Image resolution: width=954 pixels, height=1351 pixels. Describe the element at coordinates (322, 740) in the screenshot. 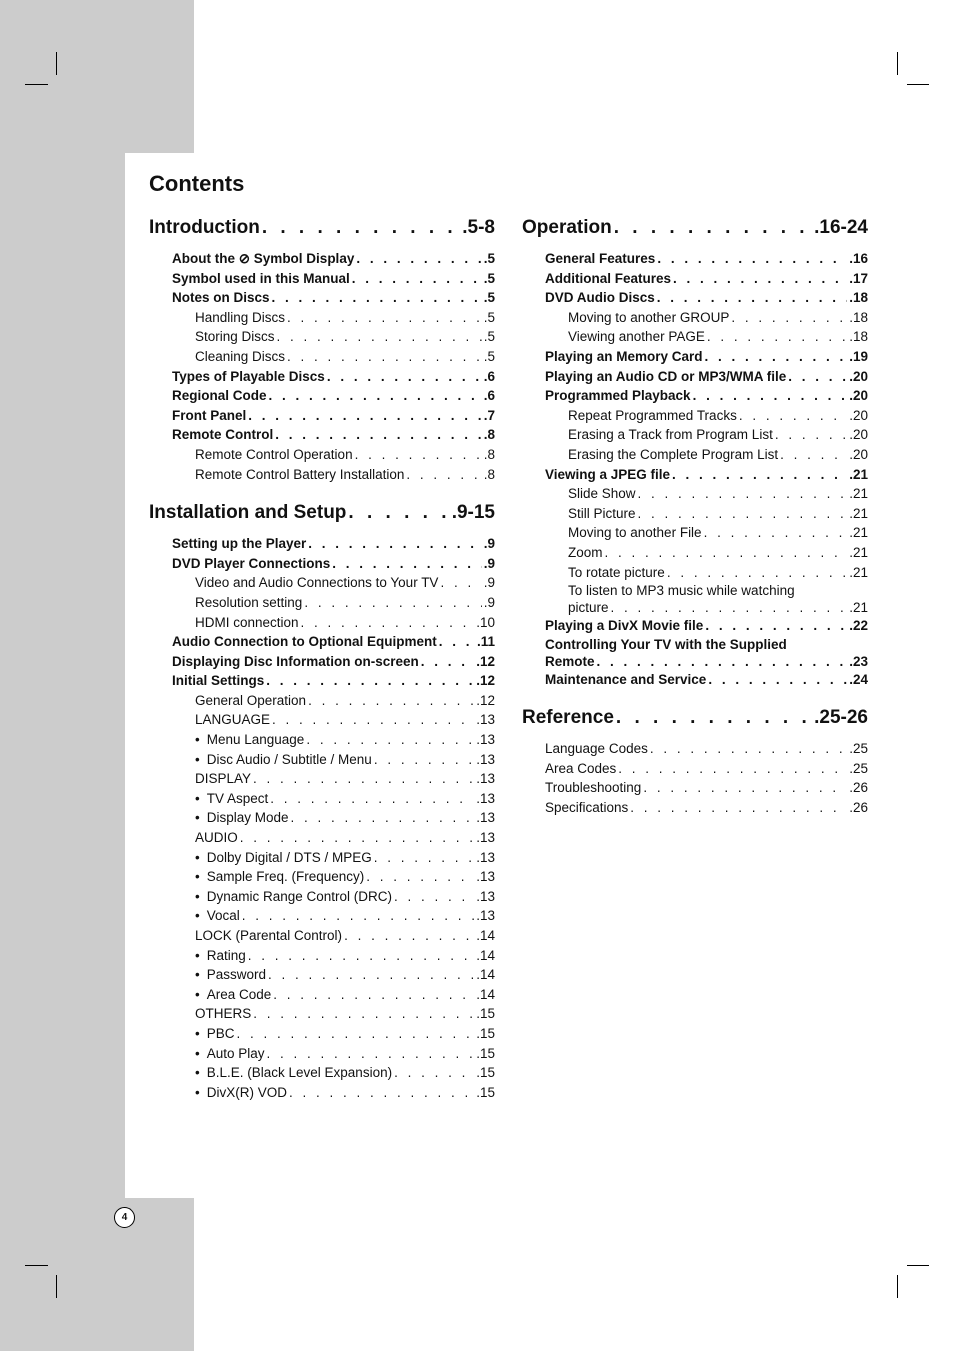

I see `toc-entry: Menu Language .13` at that location.